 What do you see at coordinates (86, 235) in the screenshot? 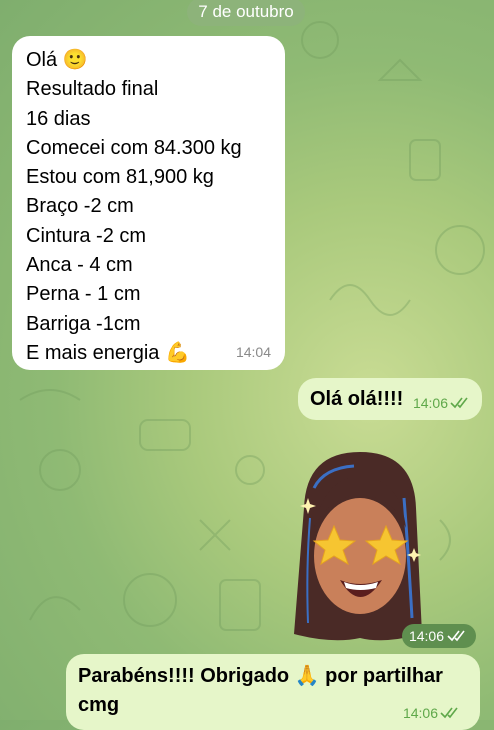
I see `message-line: Cintura -2 cm` at bounding box center [86, 235].